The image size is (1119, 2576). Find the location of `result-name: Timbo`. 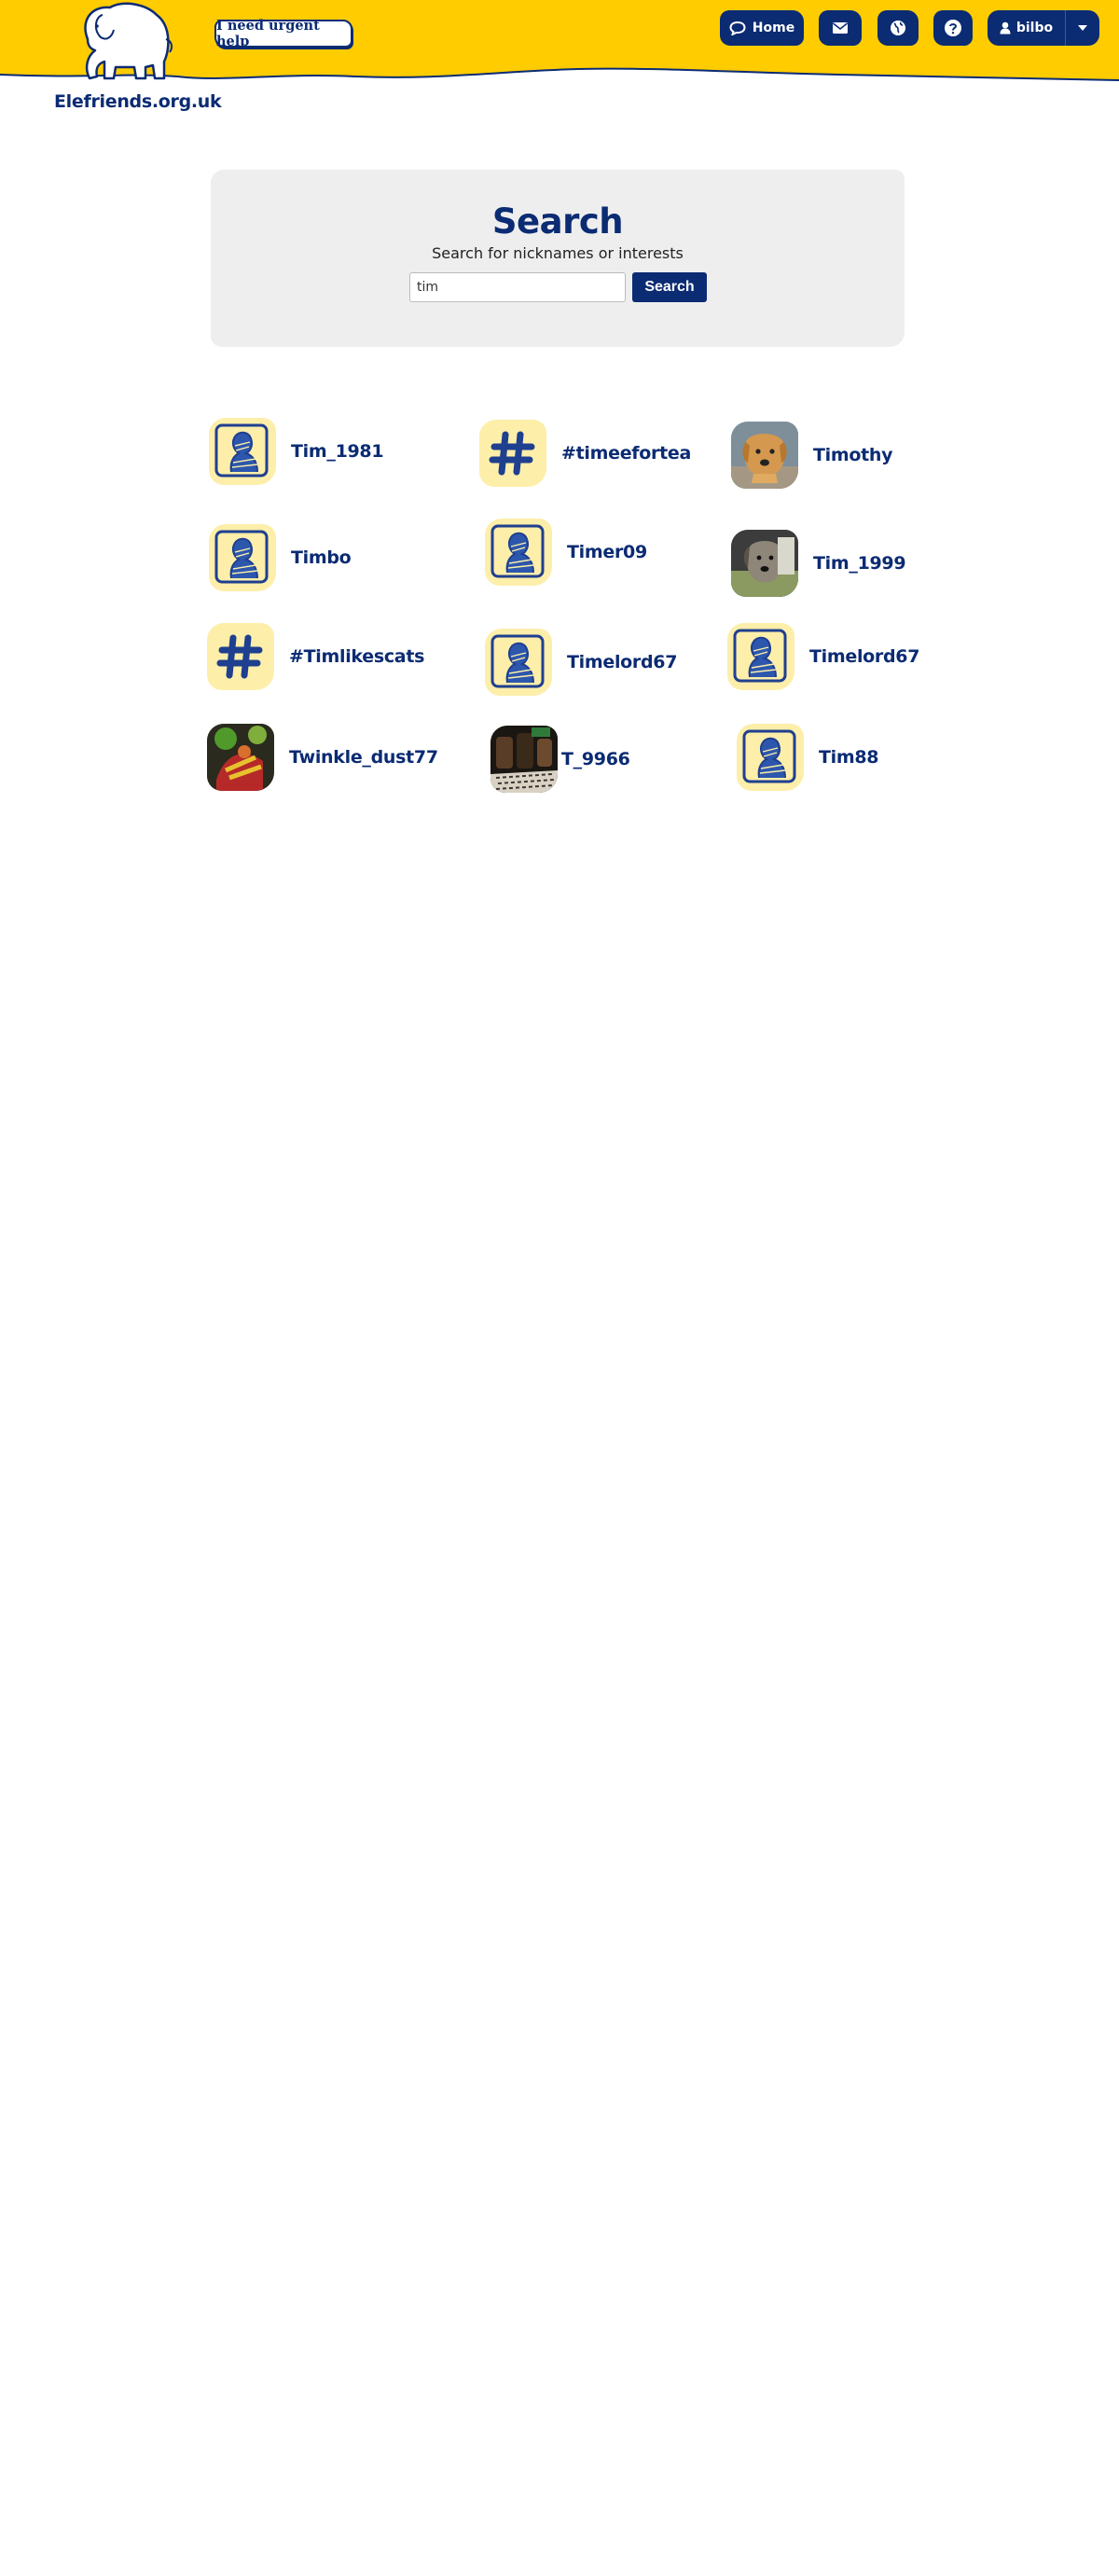

result-name: Timbo is located at coordinates (321, 557).